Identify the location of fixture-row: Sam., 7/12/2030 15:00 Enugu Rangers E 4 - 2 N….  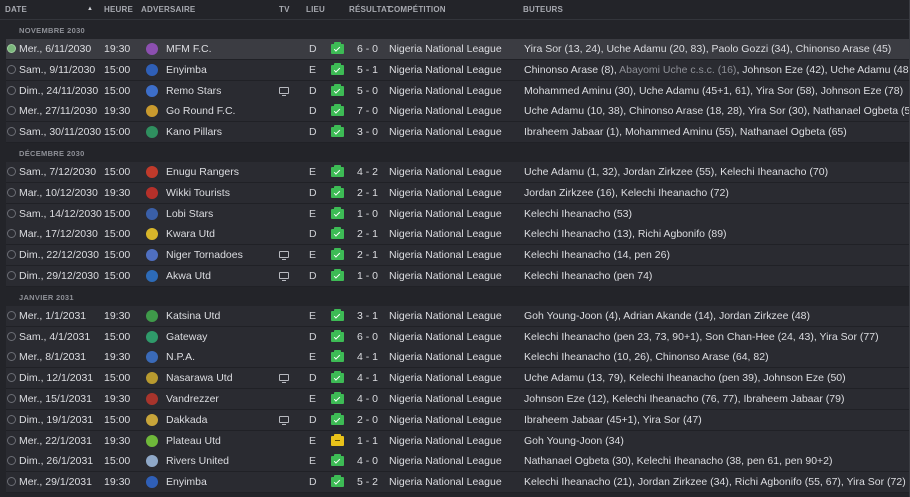
(458, 172).